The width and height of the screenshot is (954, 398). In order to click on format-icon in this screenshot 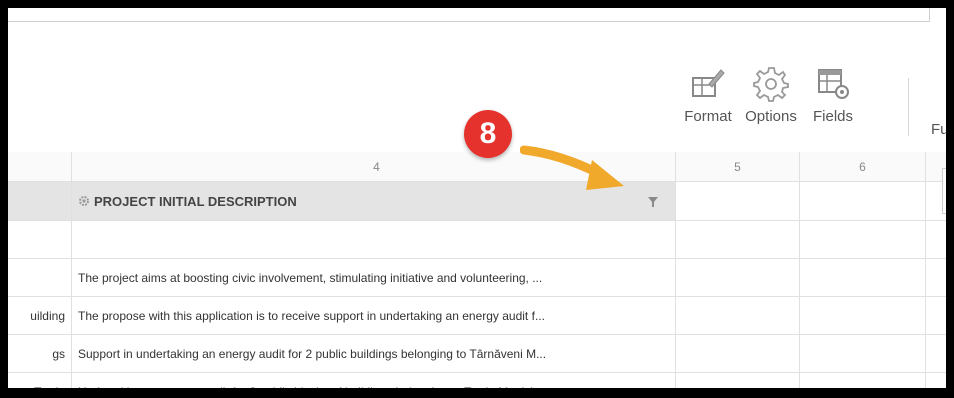, I will do `click(708, 83)`.